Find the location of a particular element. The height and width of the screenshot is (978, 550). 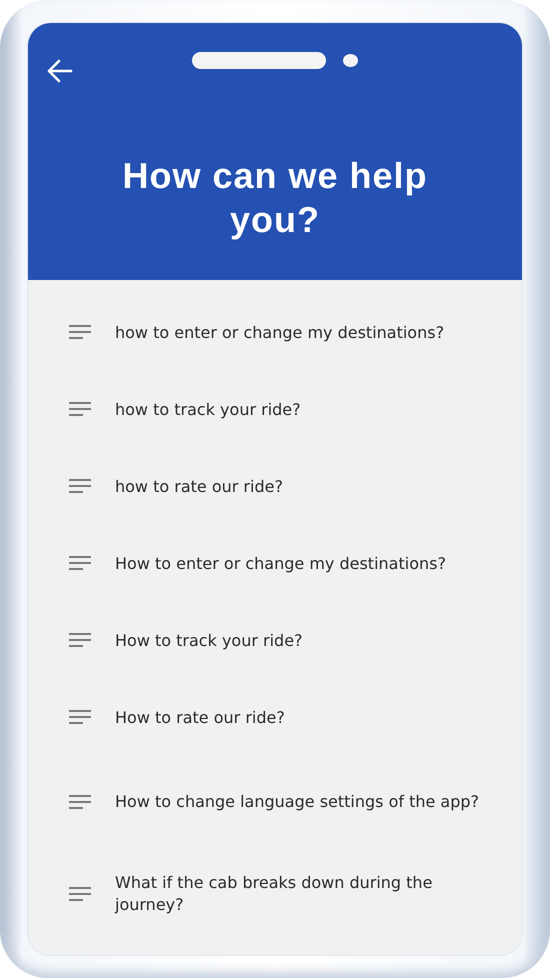

faq-item: how to track your ride? is located at coordinates (275, 409).